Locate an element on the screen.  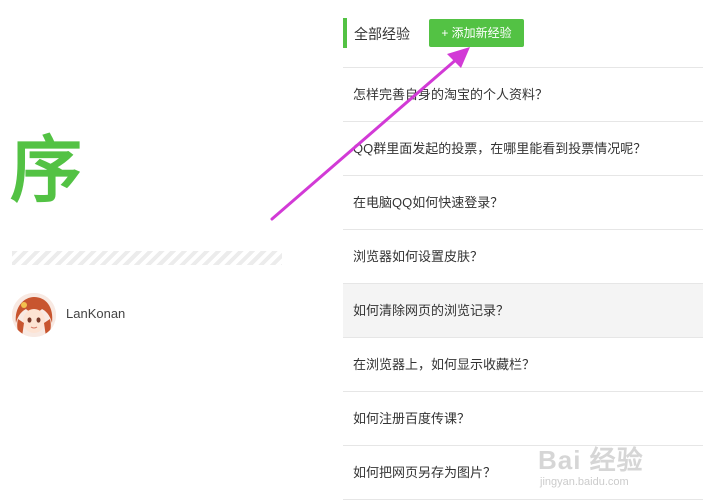
username-link: LanKonan is located at coordinates (95, 313).